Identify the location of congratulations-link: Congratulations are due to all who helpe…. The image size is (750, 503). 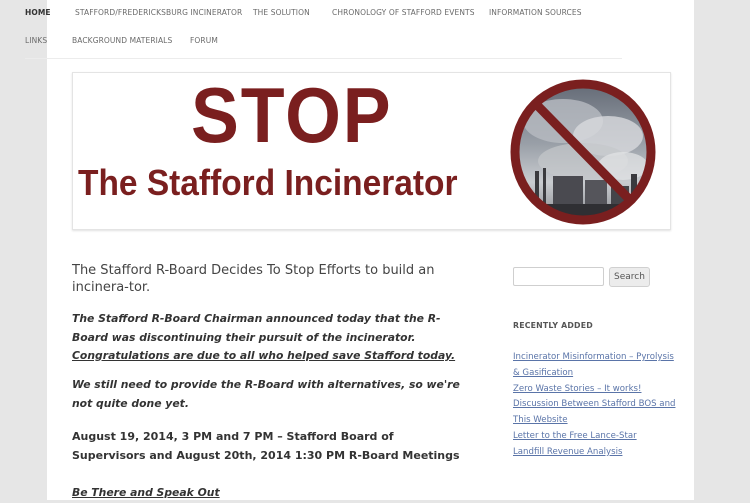
(263, 355).